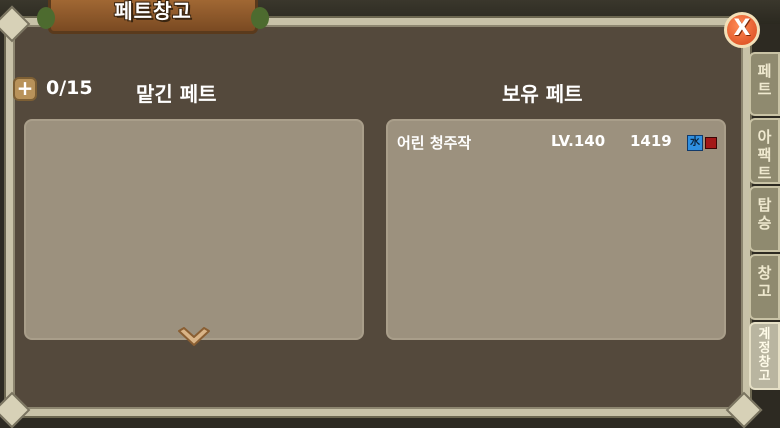 The height and width of the screenshot is (428, 780). I want to click on tab-artifact: 아 팩 트, so click(764, 151).